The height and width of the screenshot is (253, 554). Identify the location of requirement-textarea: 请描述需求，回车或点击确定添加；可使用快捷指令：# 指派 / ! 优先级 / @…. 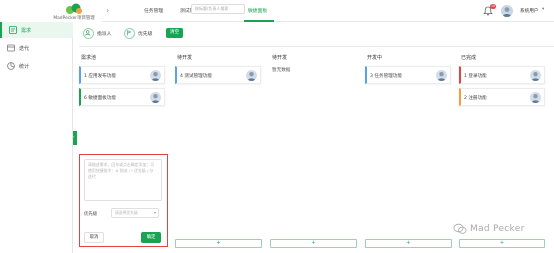
(123, 180).